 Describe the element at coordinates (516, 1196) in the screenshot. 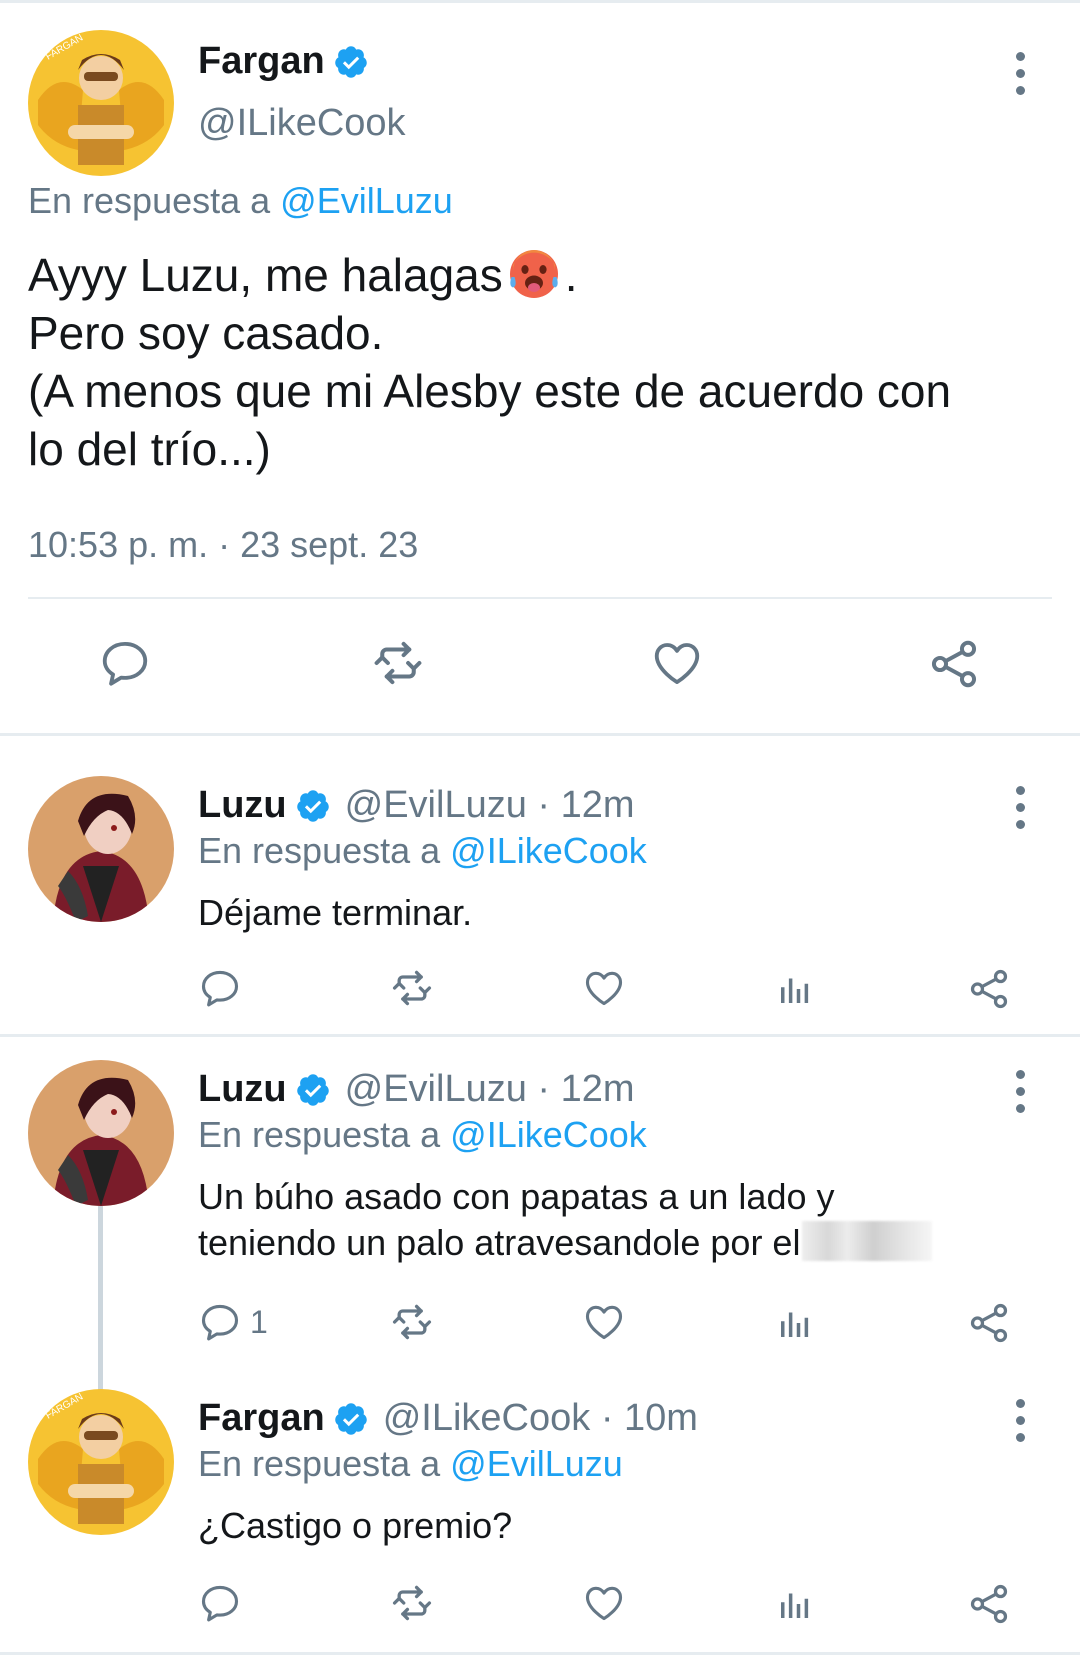

I see `tweet-text-line: Un búho asado con papatas a un lado y` at that location.